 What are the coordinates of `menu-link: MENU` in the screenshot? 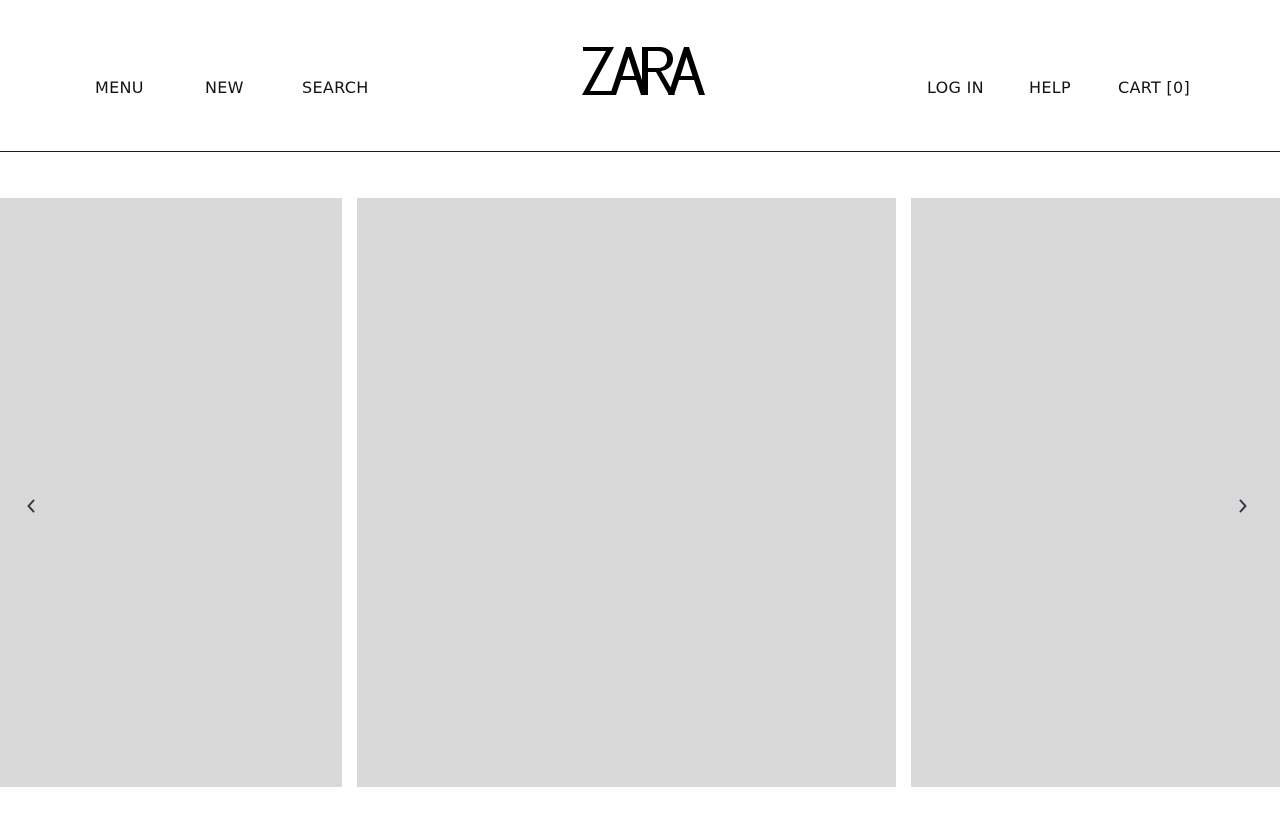 It's located at (119, 88).